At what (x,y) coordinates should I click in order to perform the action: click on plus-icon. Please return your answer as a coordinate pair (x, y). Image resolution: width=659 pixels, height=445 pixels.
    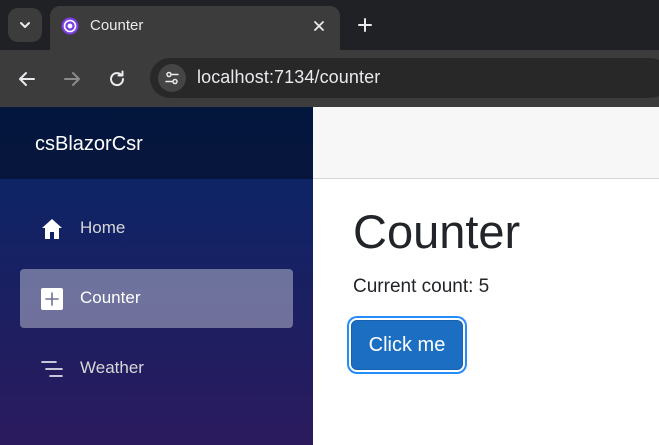
    Looking at the image, I should click on (365, 25).